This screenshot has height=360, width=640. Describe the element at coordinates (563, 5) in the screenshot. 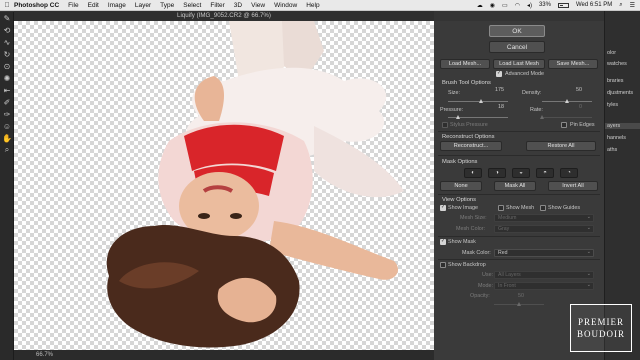

I see `battery-icon` at that location.